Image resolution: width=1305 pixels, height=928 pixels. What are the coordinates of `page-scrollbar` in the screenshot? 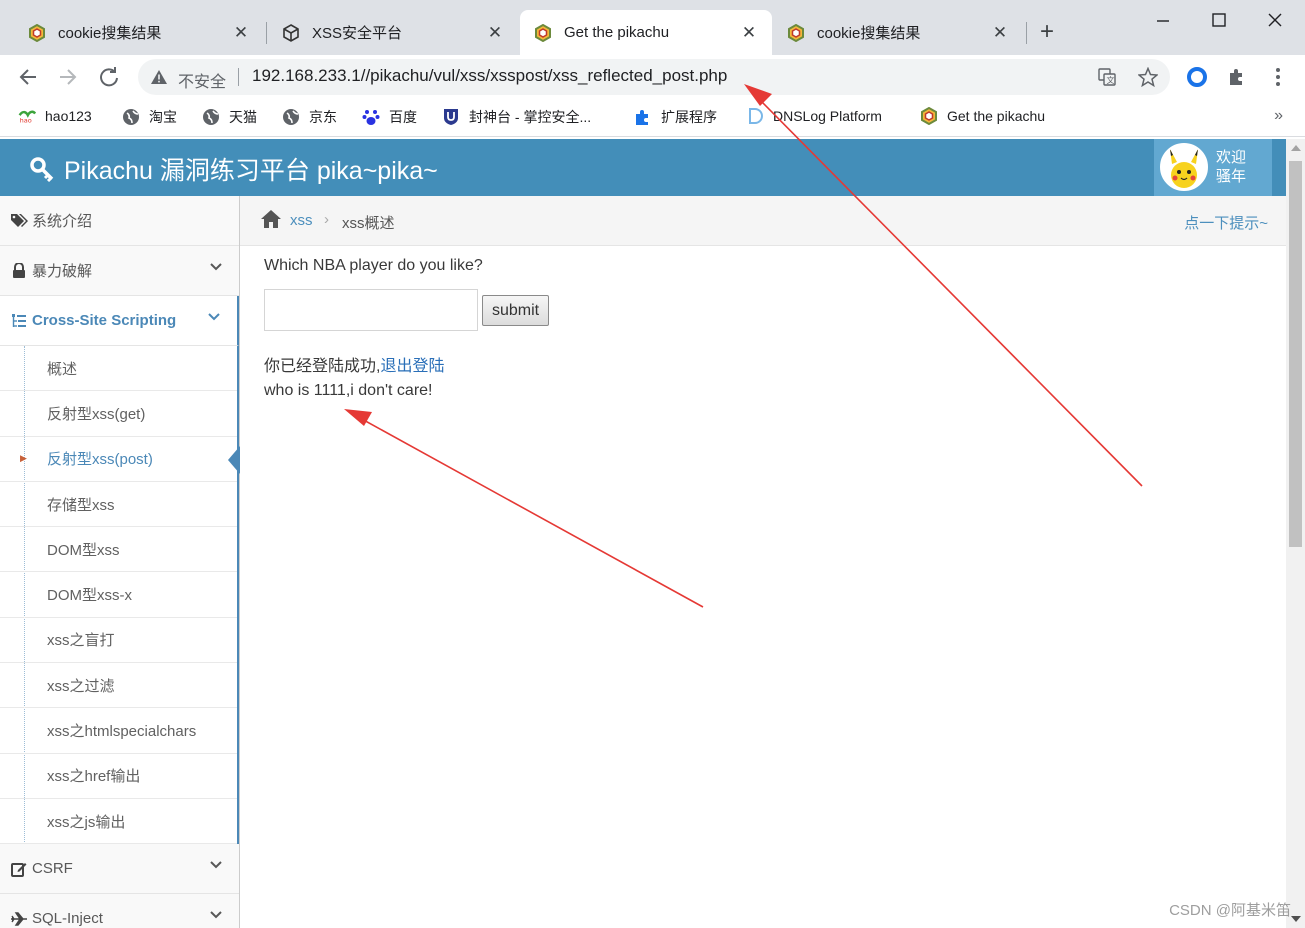 It's located at (1295, 533).